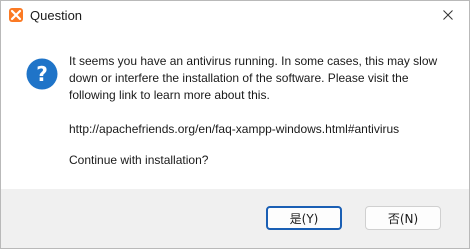 This screenshot has width=470, height=249. I want to click on title-bar: Question, so click(235, 16).